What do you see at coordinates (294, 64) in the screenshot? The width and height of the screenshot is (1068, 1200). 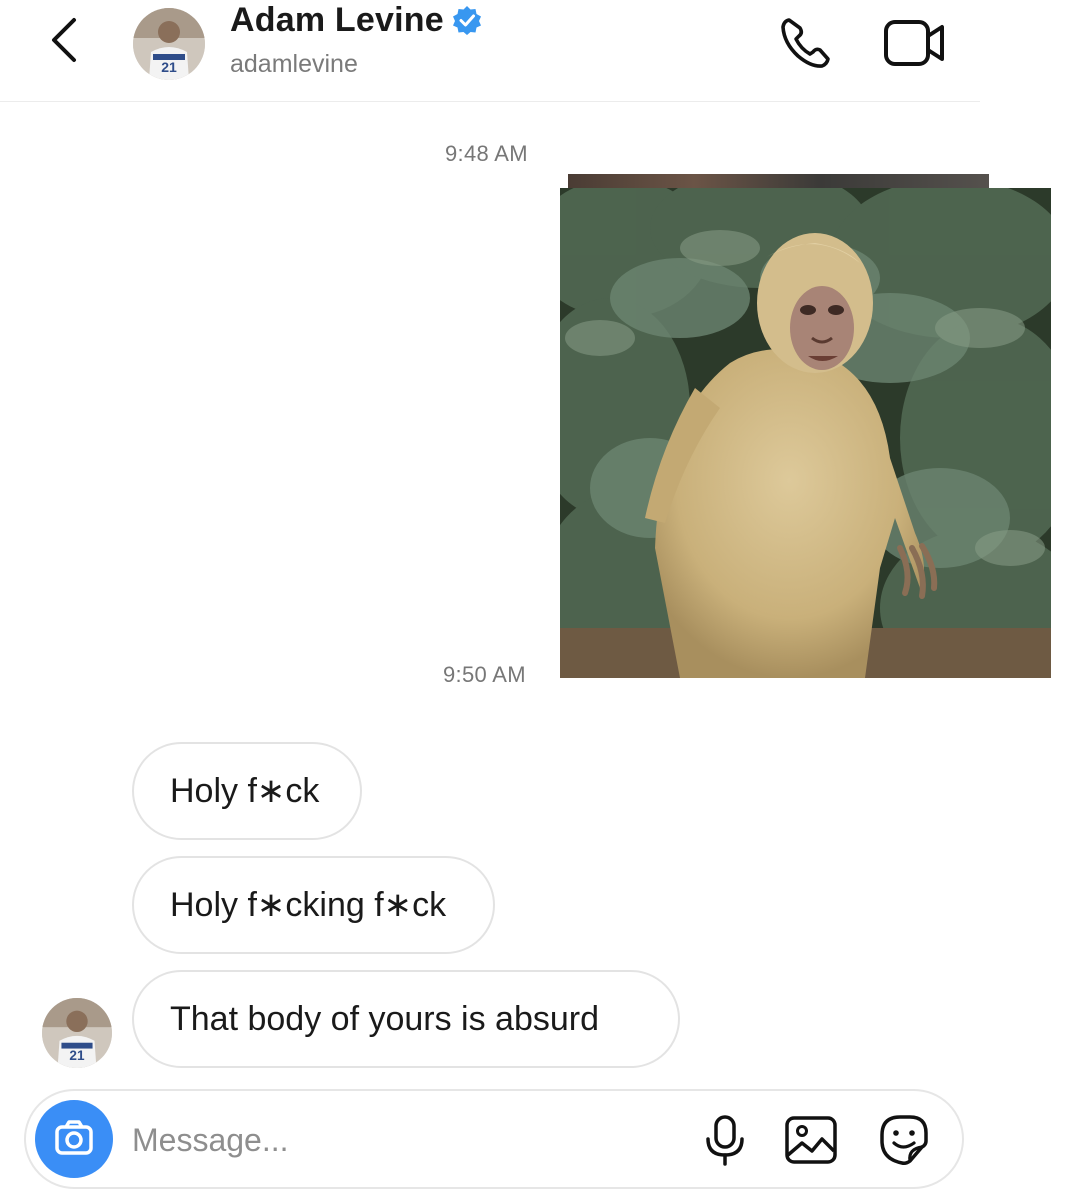 I see `contact-username: adamlevine` at bounding box center [294, 64].